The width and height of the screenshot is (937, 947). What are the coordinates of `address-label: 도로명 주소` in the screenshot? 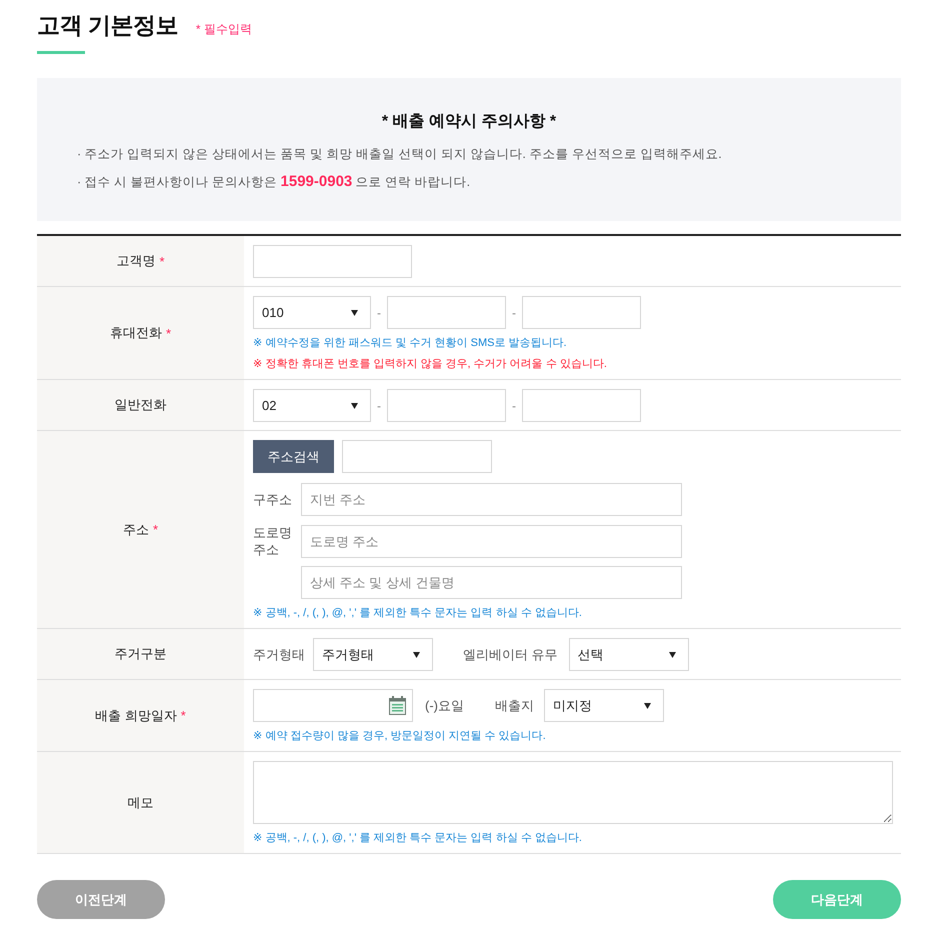 It's located at (273, 541).